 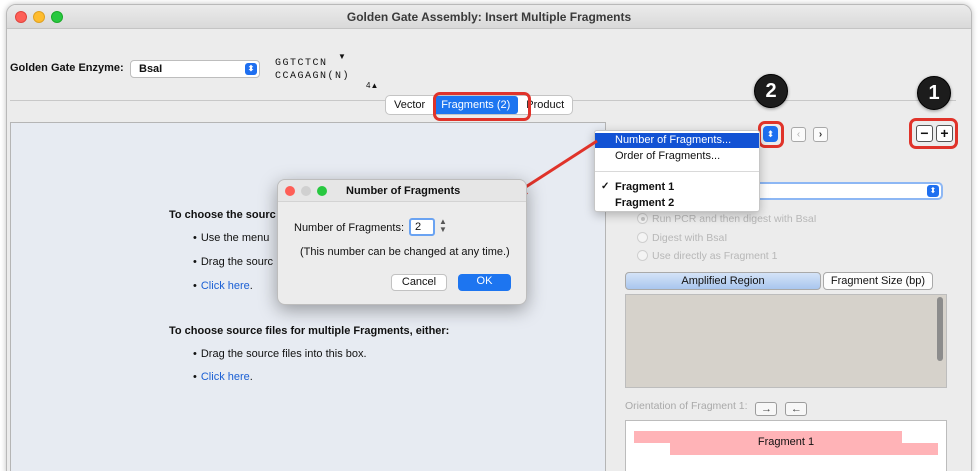 I want to click on dialog-zoom-button, so click(x=322, y=191).